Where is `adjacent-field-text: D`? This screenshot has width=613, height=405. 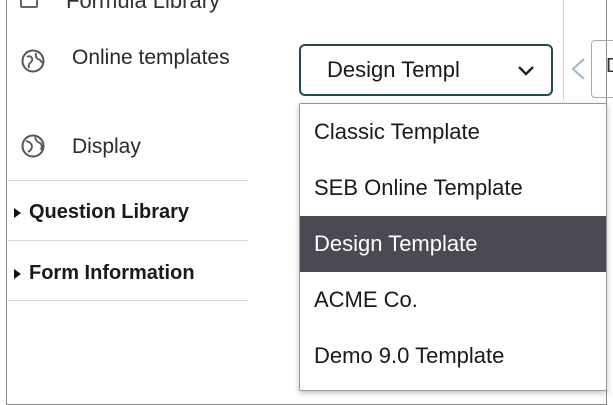 adjacent-field-text: D is located at coordinates (609, 66).